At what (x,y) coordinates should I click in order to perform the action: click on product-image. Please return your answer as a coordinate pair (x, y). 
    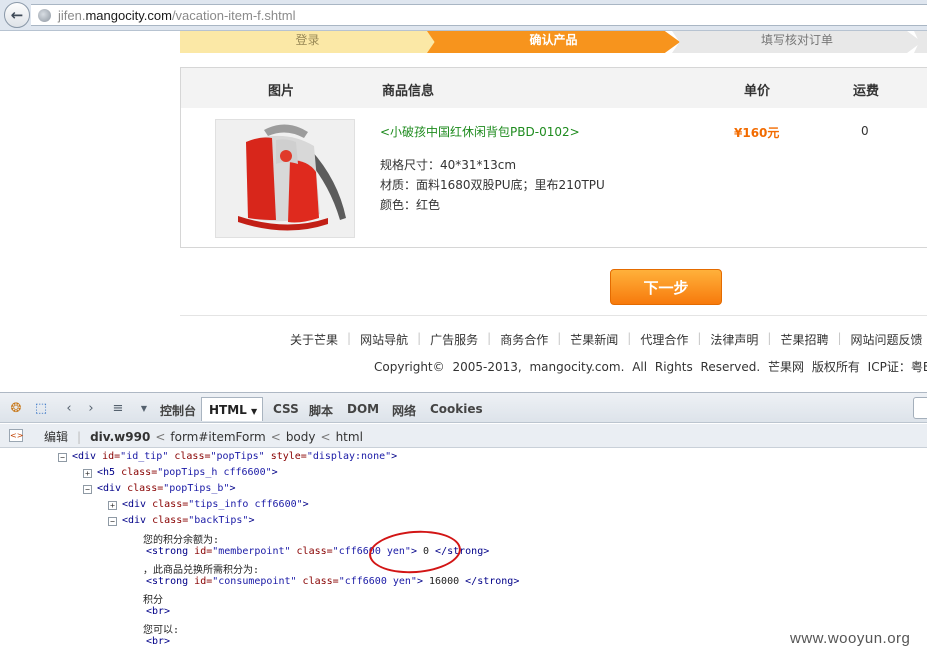
    Looking at the image, I should click on (285, 178).